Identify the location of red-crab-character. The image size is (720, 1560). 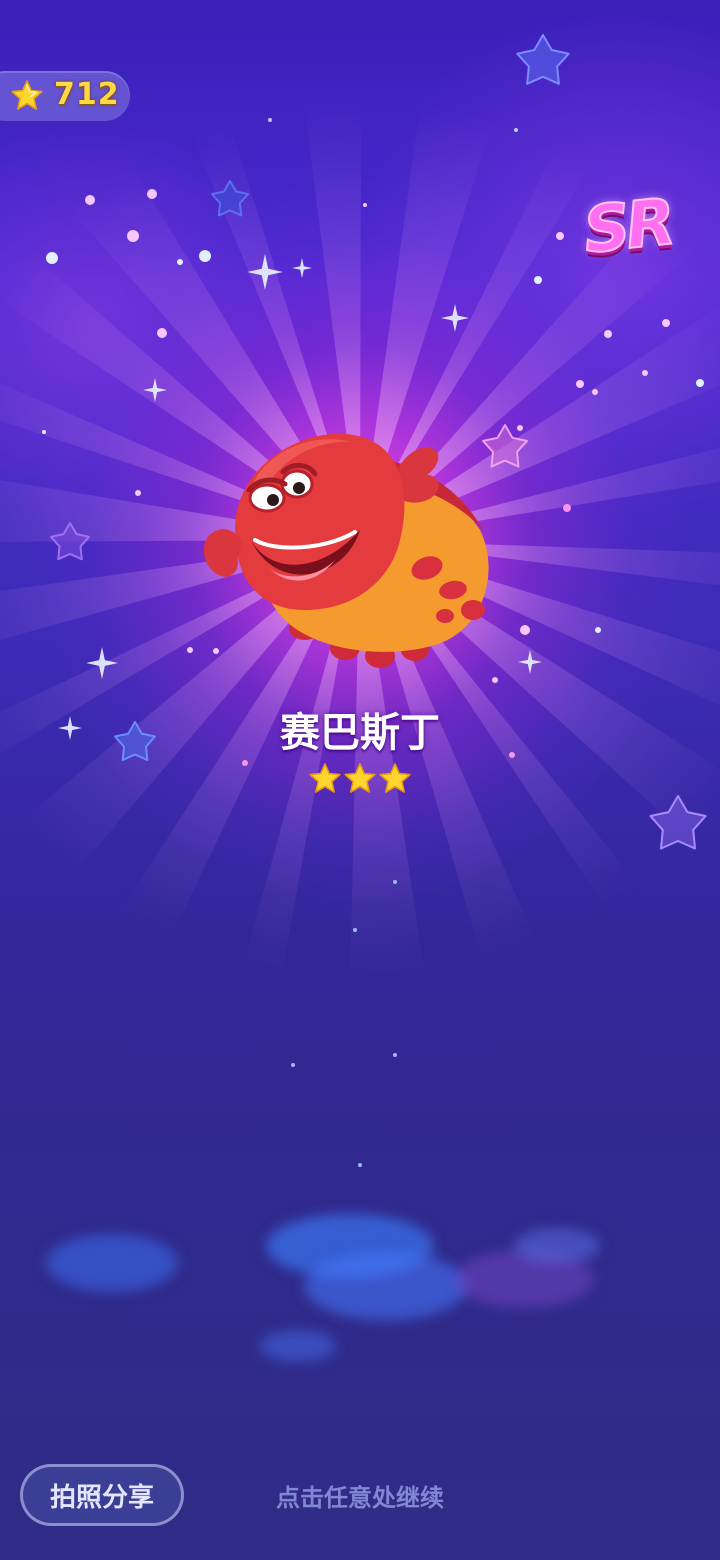
(346, 550).